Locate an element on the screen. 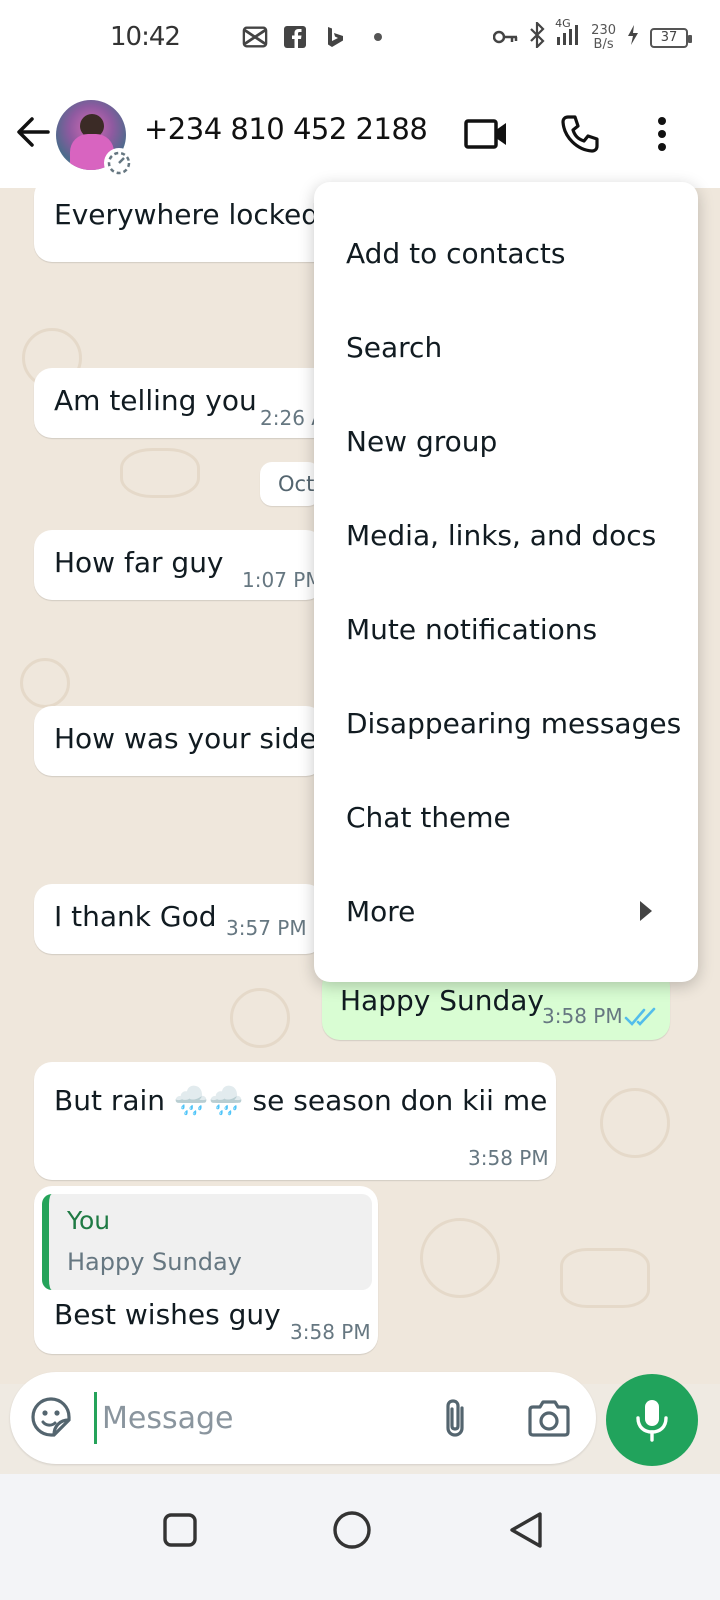  more-options-button is located at coordinates (662, 134).